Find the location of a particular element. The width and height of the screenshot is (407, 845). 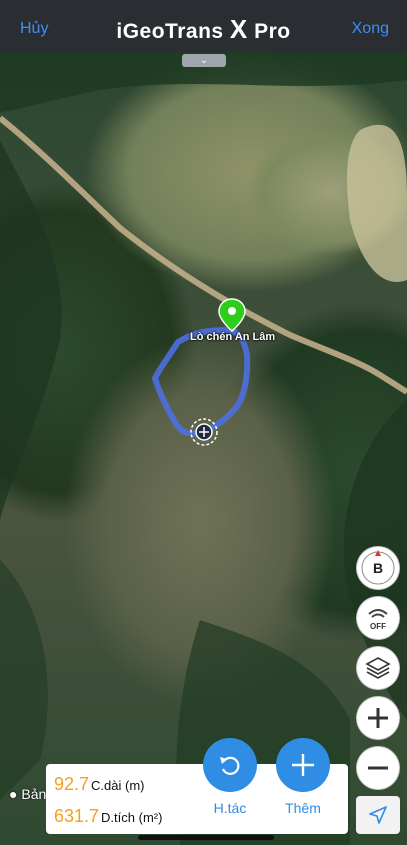

compass-button: B is located at coordinates (378, 568).